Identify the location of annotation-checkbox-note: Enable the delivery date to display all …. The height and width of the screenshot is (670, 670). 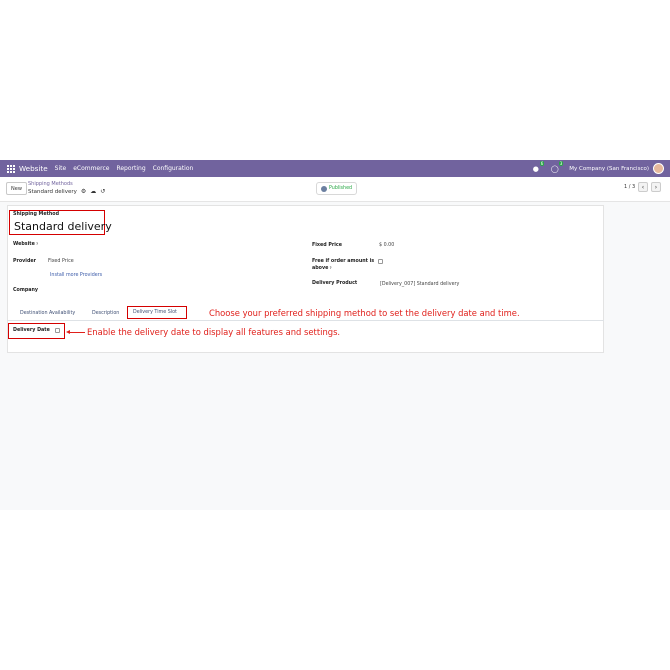
(214, 332).